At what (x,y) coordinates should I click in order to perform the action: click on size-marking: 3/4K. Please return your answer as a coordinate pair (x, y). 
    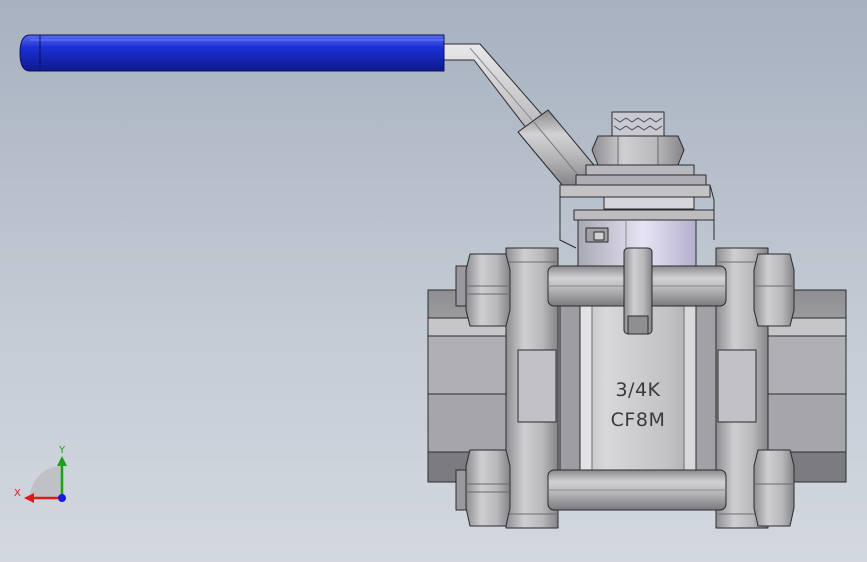
    Looking at the image, I should click on (637, 390).